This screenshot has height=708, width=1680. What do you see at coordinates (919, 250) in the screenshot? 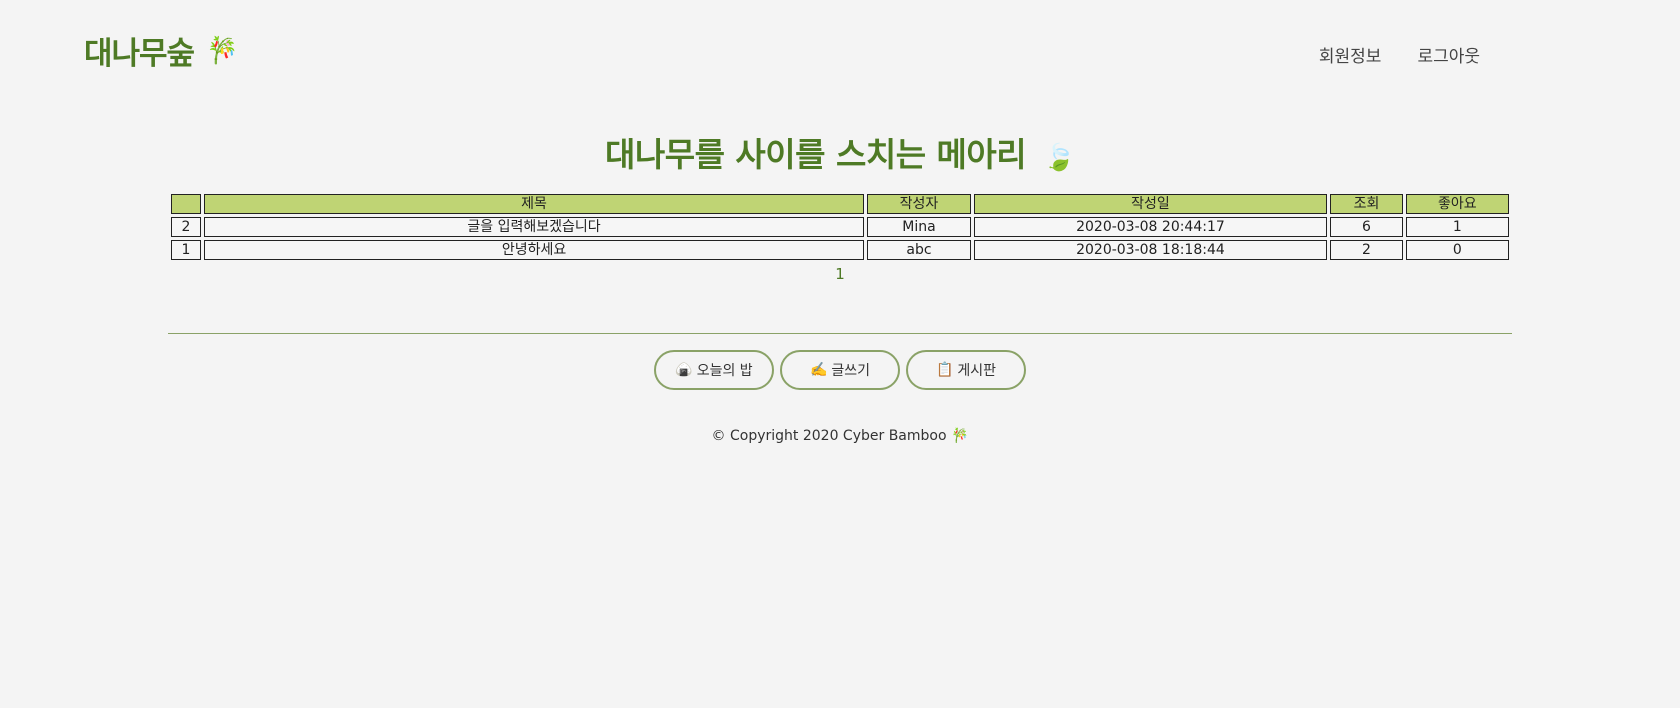
I see `cell-writer: abc` at bounding box center [919, 250].